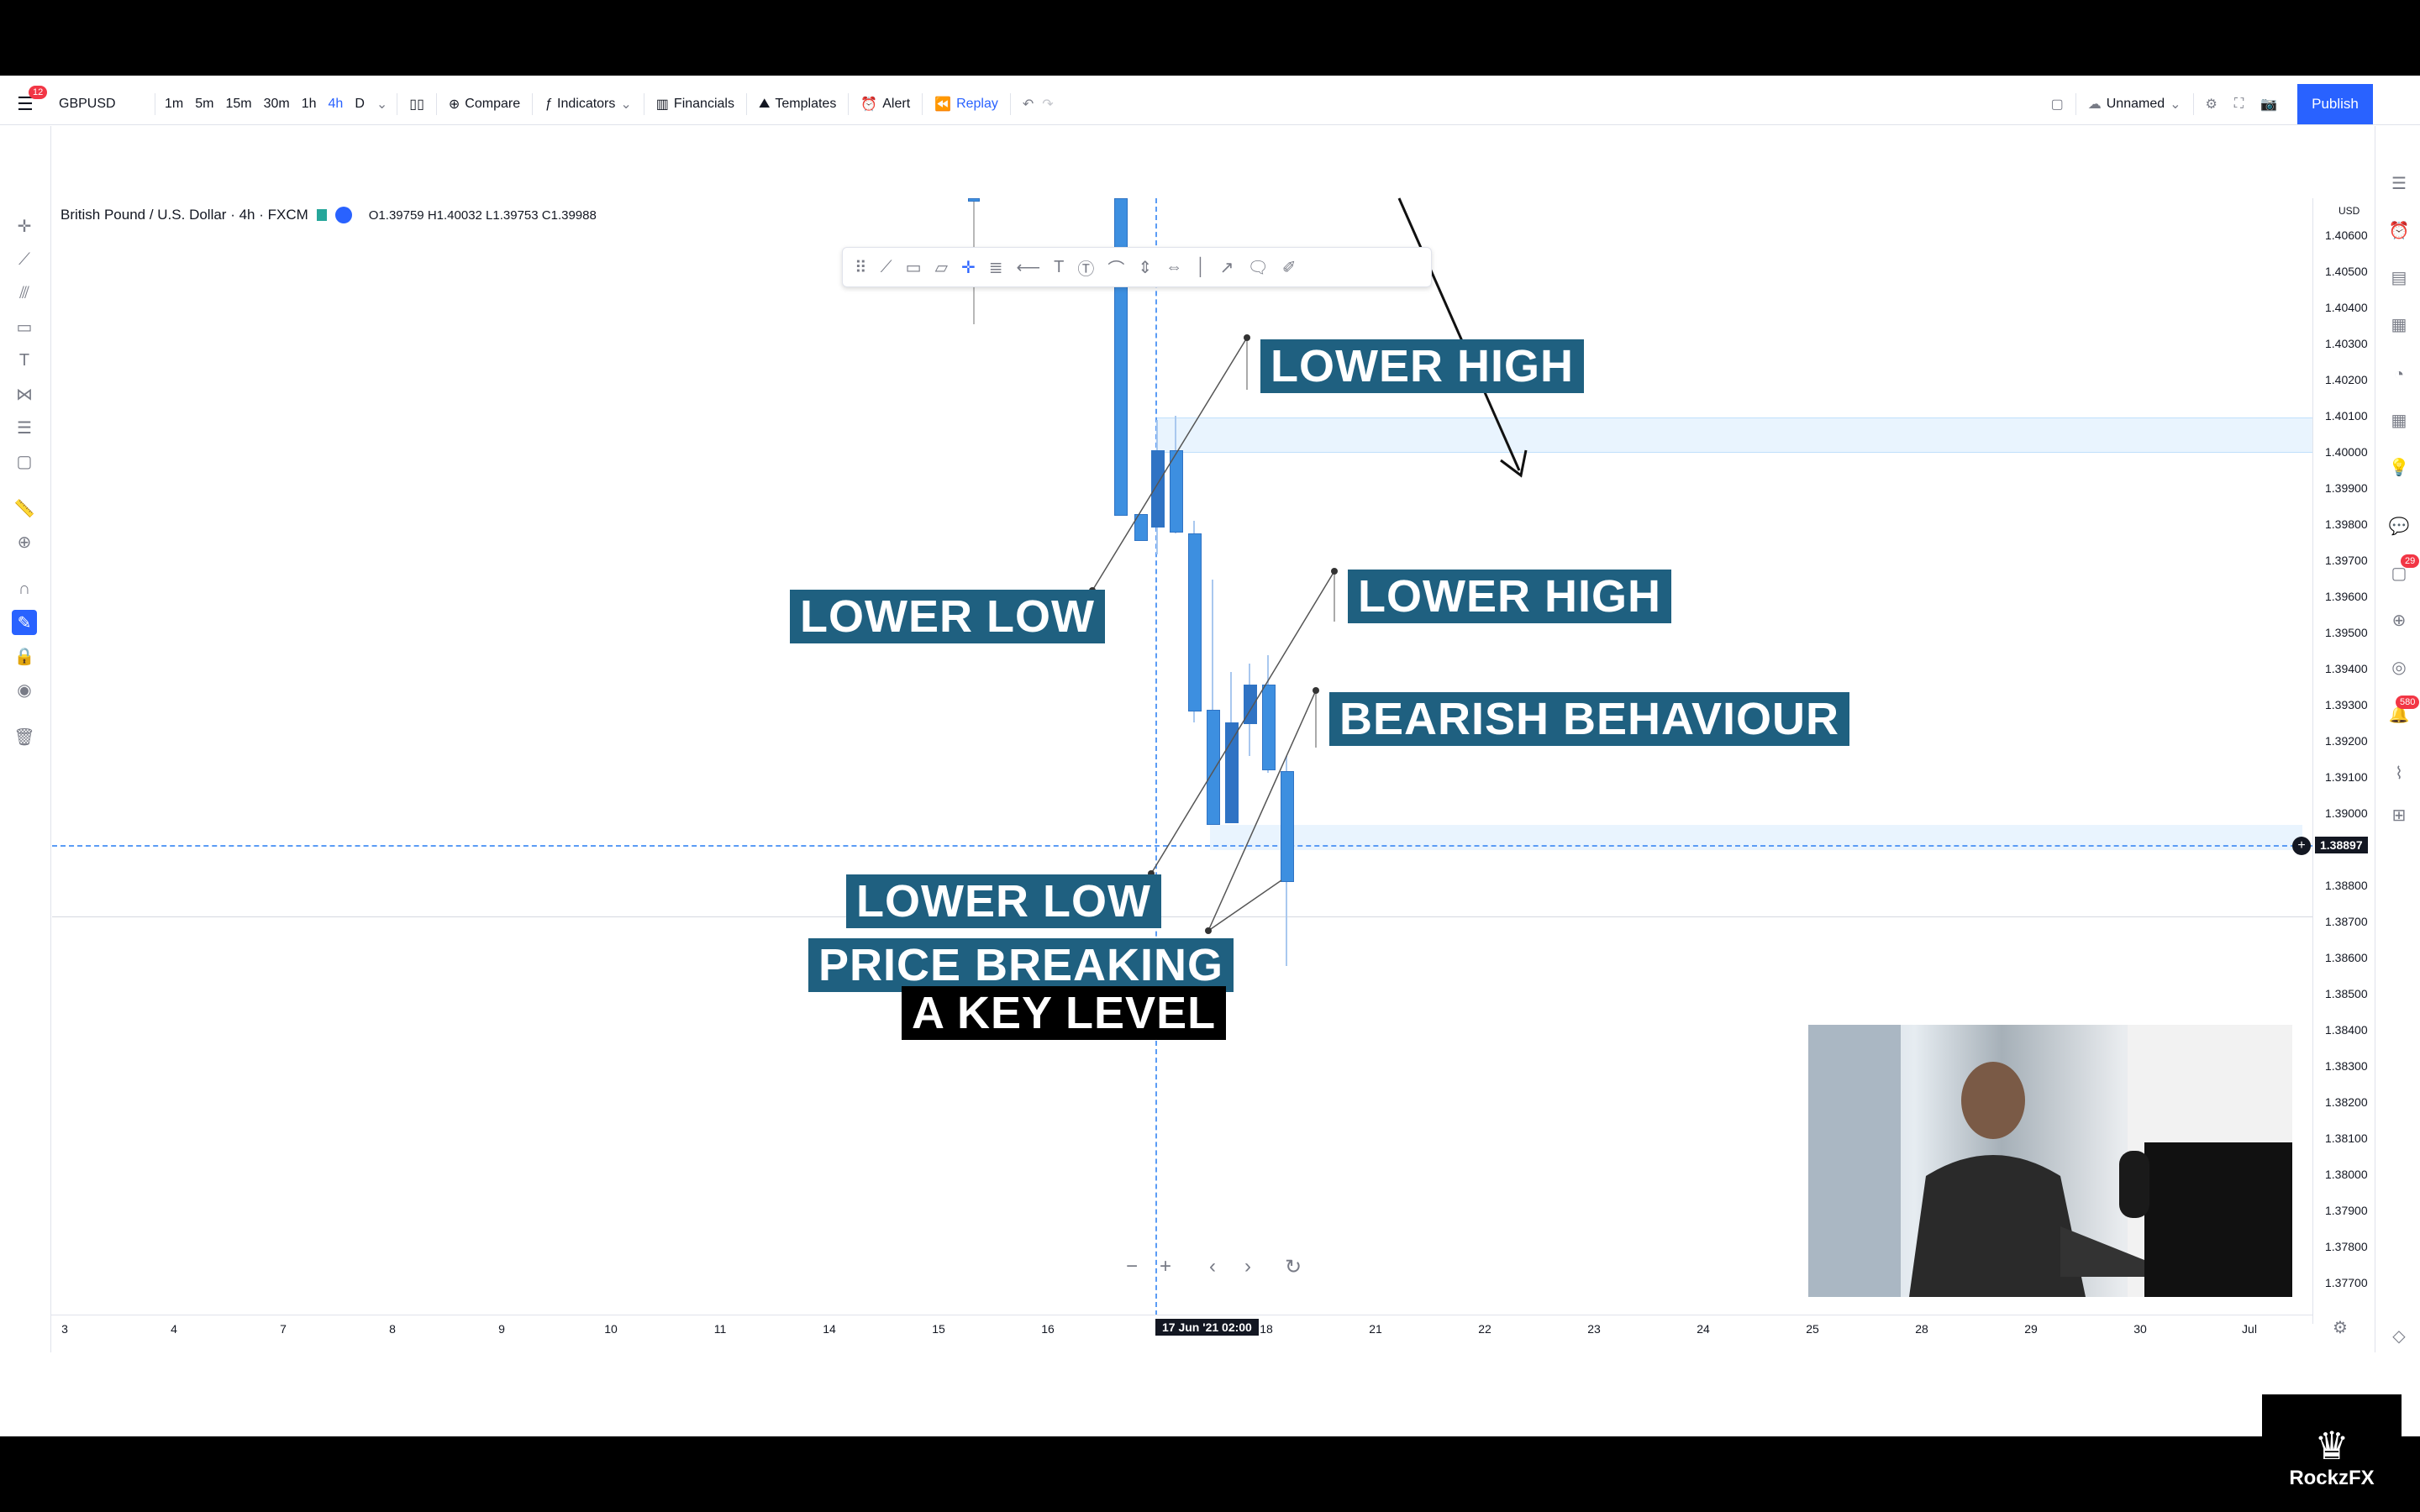 The width and height of the screenshot is (2420, 1512). Describe the element at coordinates (1247, 1266) in the screenshot. I see `scroll-right-button: ›` at that location.